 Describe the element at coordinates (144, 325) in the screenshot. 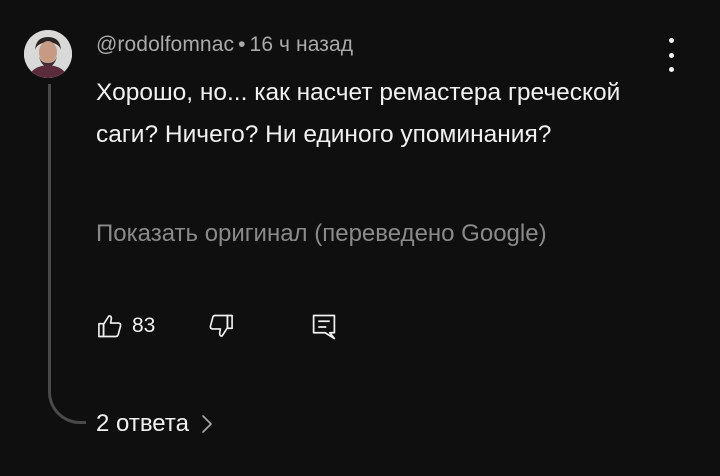

I see `like-count: 83` at that location.